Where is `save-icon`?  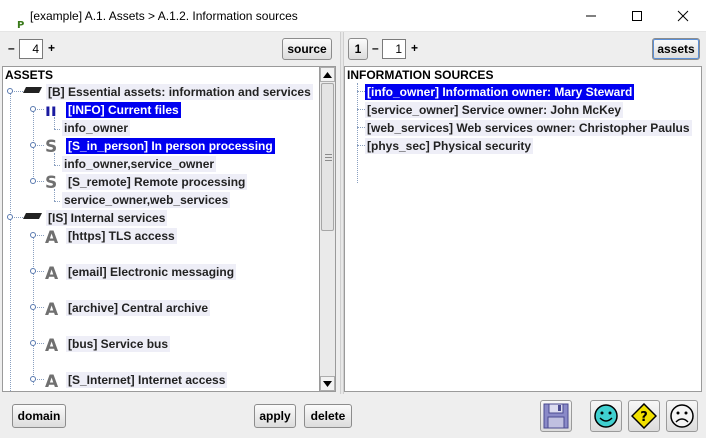 save-icon is located at coordinates (556, 416).